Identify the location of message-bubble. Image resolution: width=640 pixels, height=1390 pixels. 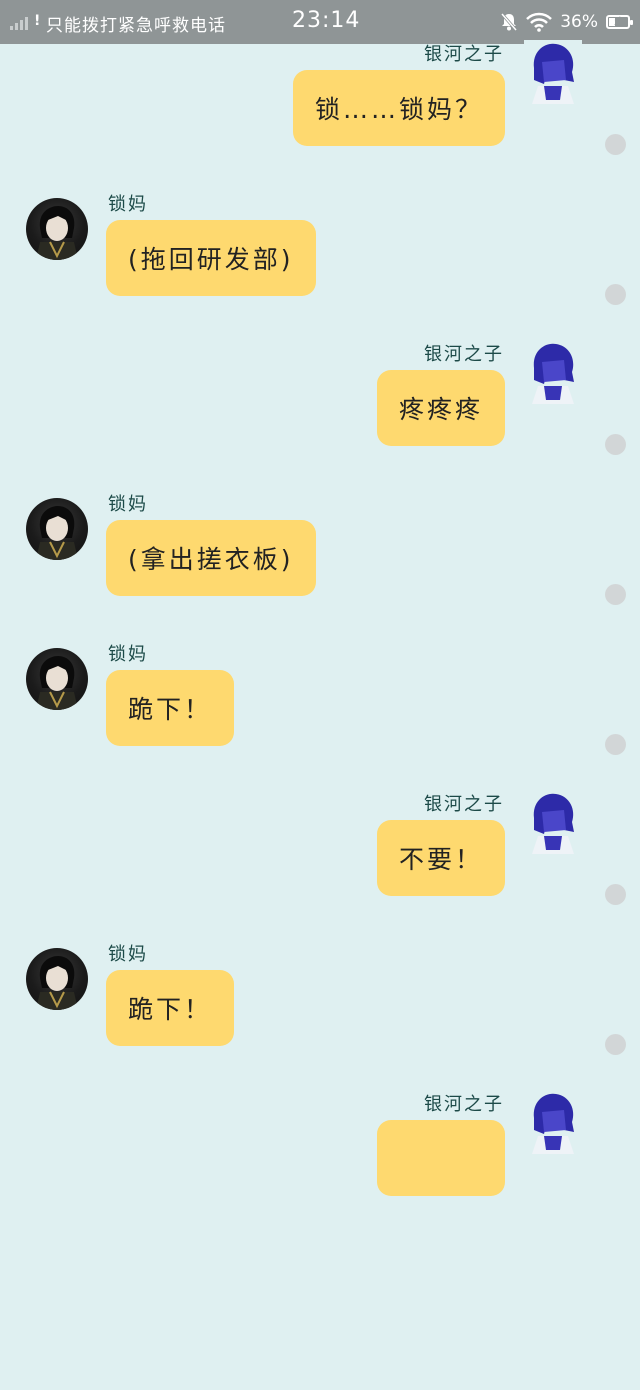
(441, 1158).